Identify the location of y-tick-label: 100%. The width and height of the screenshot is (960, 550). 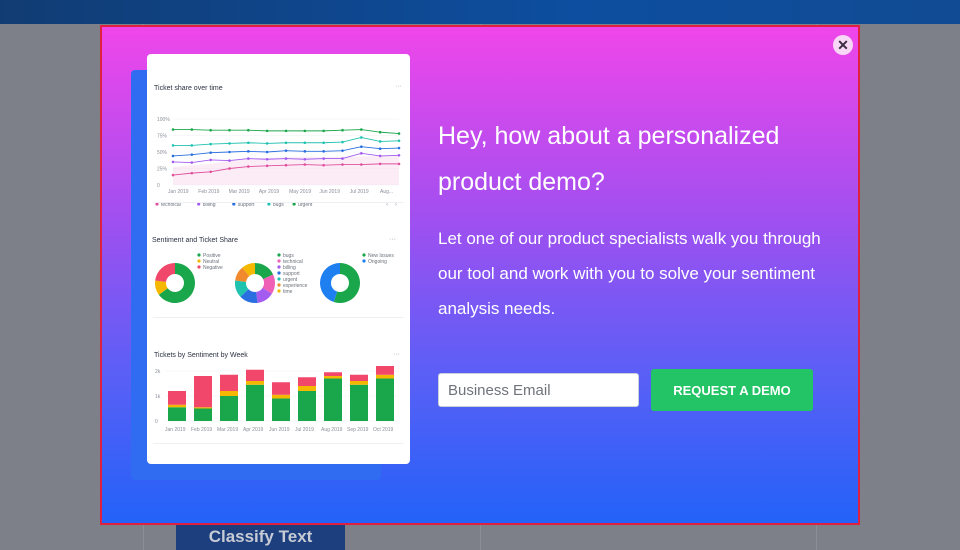
(163, 120).